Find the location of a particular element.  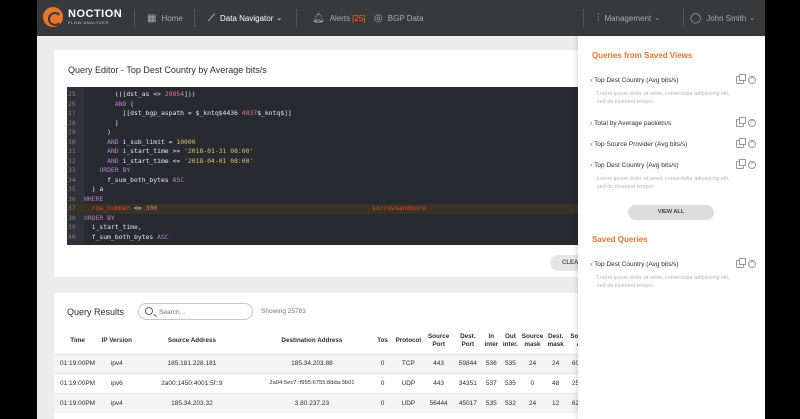

user-name: John Smith is located at coordinates (726, 18).